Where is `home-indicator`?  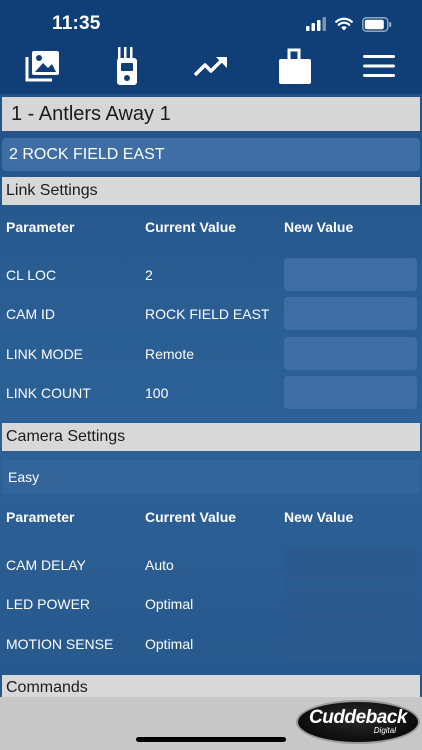
home-indicator is located at coordinates (211, 739).